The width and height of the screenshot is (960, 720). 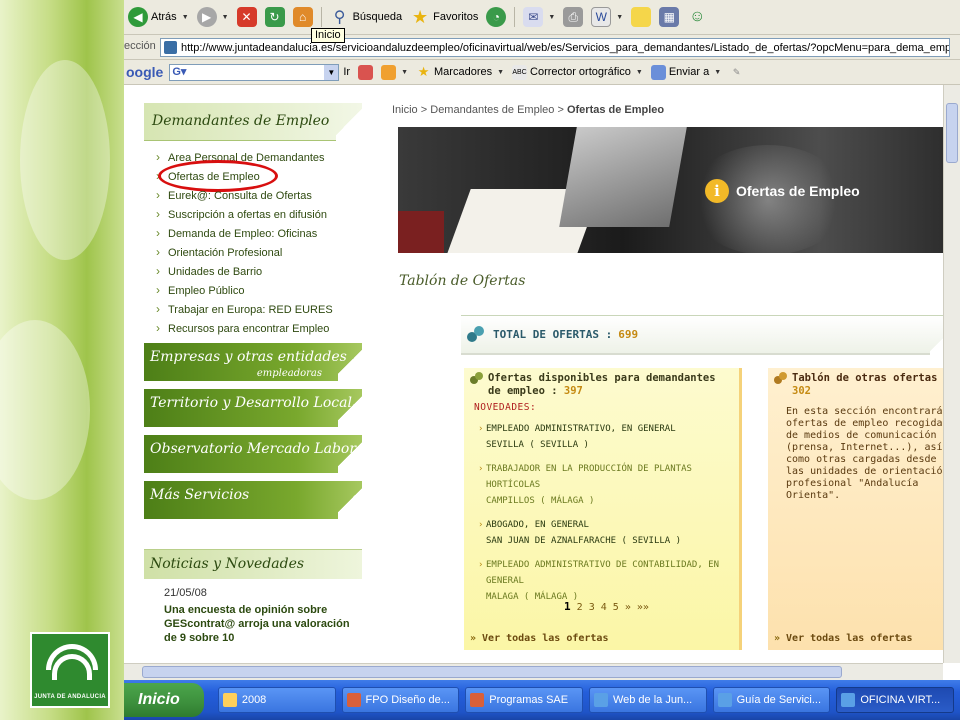 I want to click on page-next: », so click(x=628, y=607).